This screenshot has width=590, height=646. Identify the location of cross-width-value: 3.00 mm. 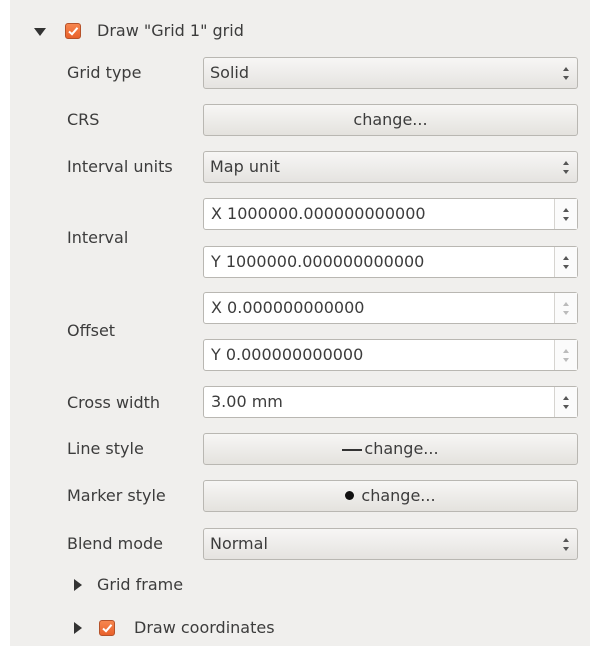
(247, 401).